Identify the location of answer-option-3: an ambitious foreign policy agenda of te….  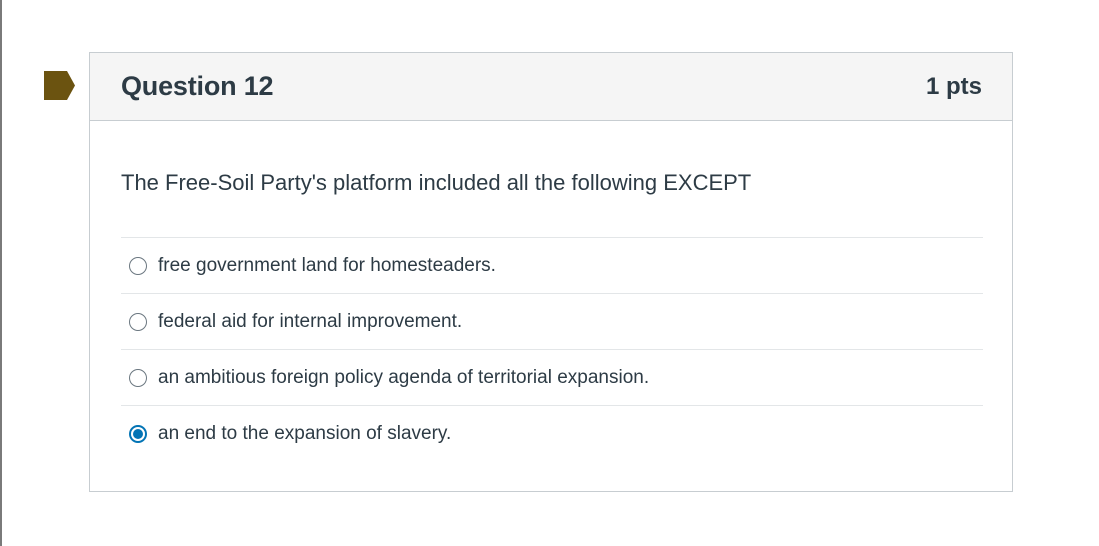
(552, 378).